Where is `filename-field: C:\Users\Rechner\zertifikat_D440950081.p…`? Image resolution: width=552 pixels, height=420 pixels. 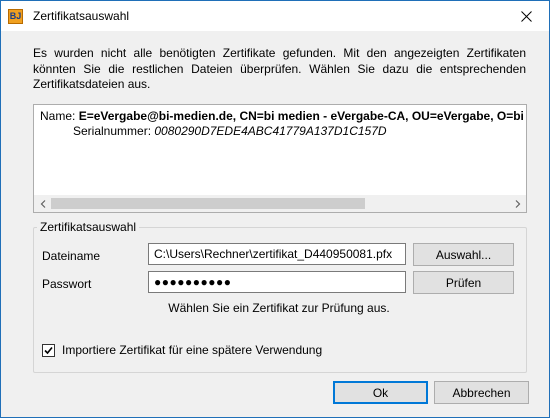 filename-field: C:\Users\Rechner\zertifikat_D440950081.p… is located at coordinates (277, 254).